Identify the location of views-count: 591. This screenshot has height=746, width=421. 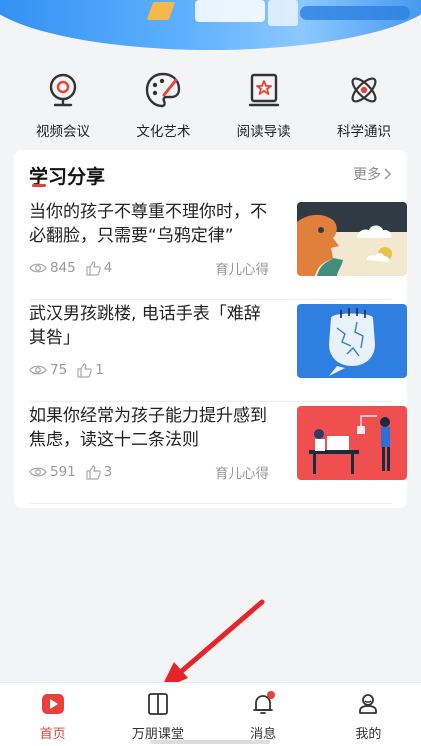
(63, 472).